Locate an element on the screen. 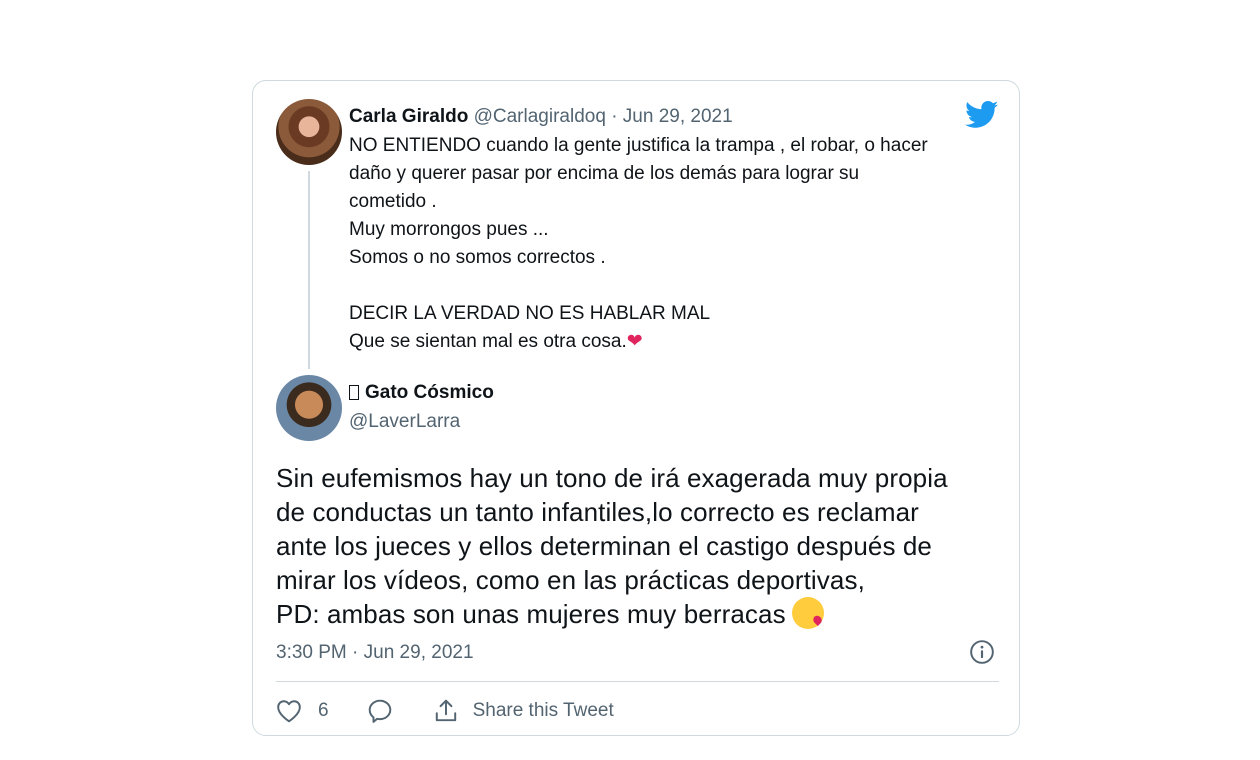 Image resolution: width=1260 pixels, height=760 pixels. share-button: Share this Tweet is located at coordinates (523, 711).